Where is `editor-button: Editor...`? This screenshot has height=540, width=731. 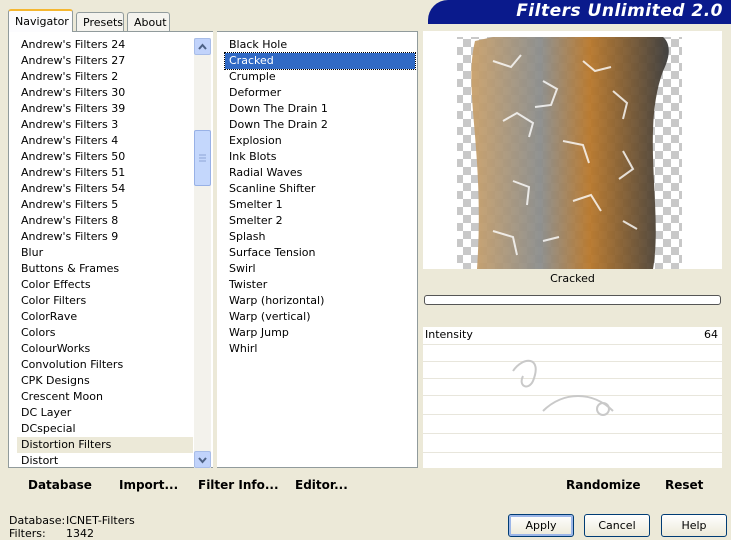
editor-button: Editor... is located at coordinates (321, 485).